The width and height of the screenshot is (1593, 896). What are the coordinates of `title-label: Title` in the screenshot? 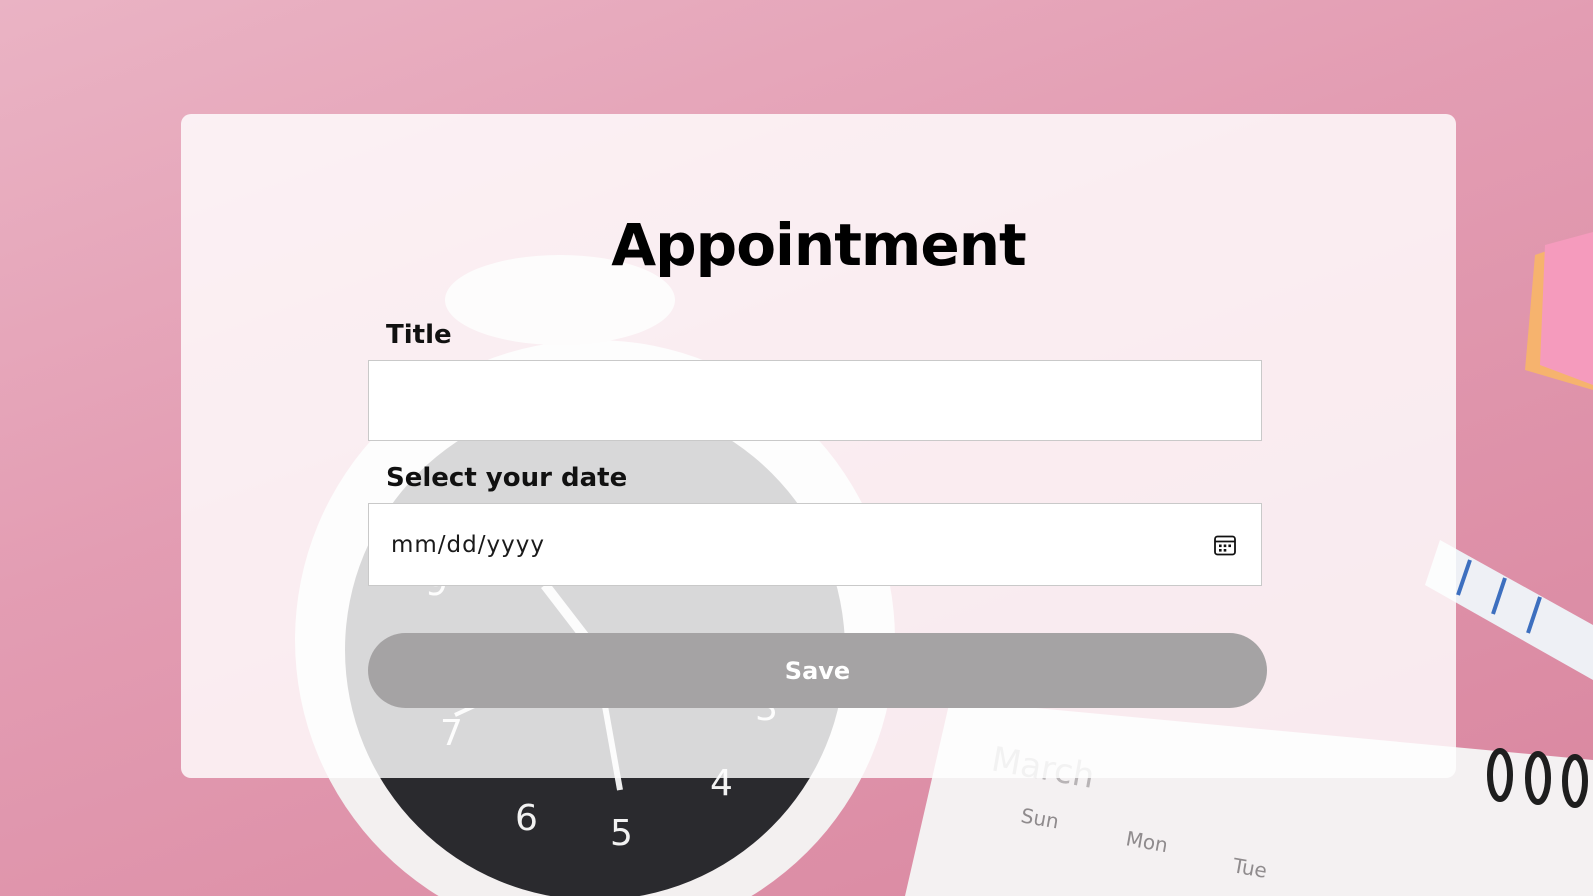 It's located at (419, 335).